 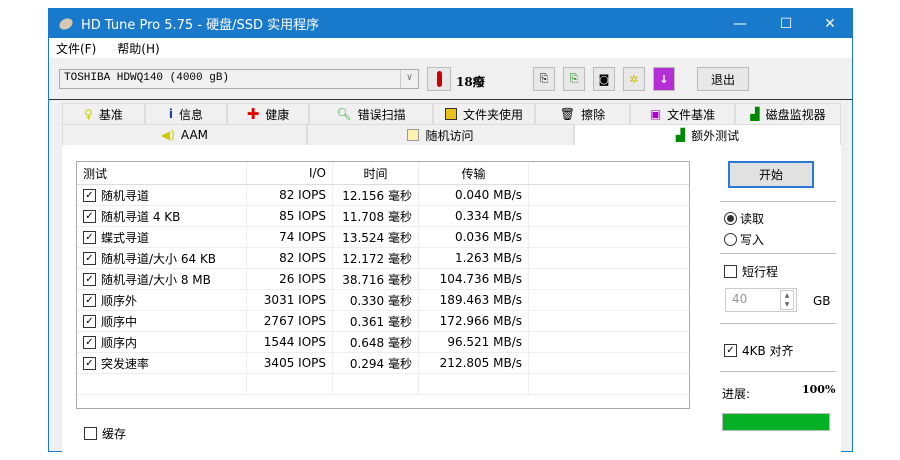 I want to click on divider, so click(x=778, y=323).